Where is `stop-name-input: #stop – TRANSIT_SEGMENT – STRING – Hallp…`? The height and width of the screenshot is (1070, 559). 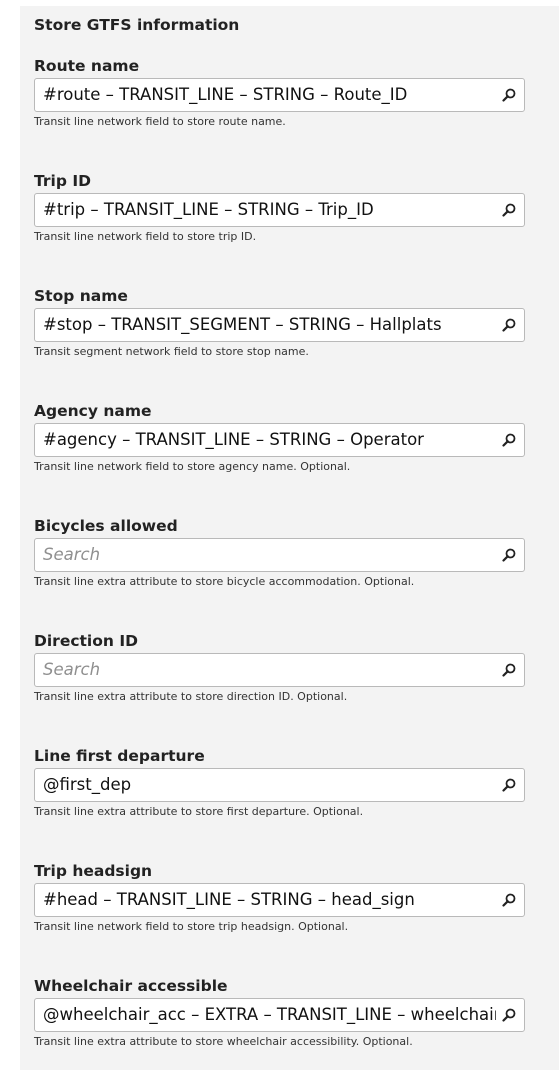
stop-name-input: #stop – TRANSIT_SEGMENT – STRING – Hallp… is located at coordinates (279, 325).